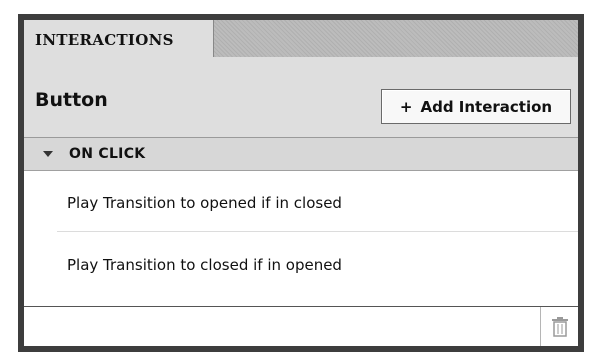 This screenshot has width=594, height=360. Describe the element at coordinates (119, 39) in the screenshot. I see `tab-interactions: INTERACTIONS` at that location.